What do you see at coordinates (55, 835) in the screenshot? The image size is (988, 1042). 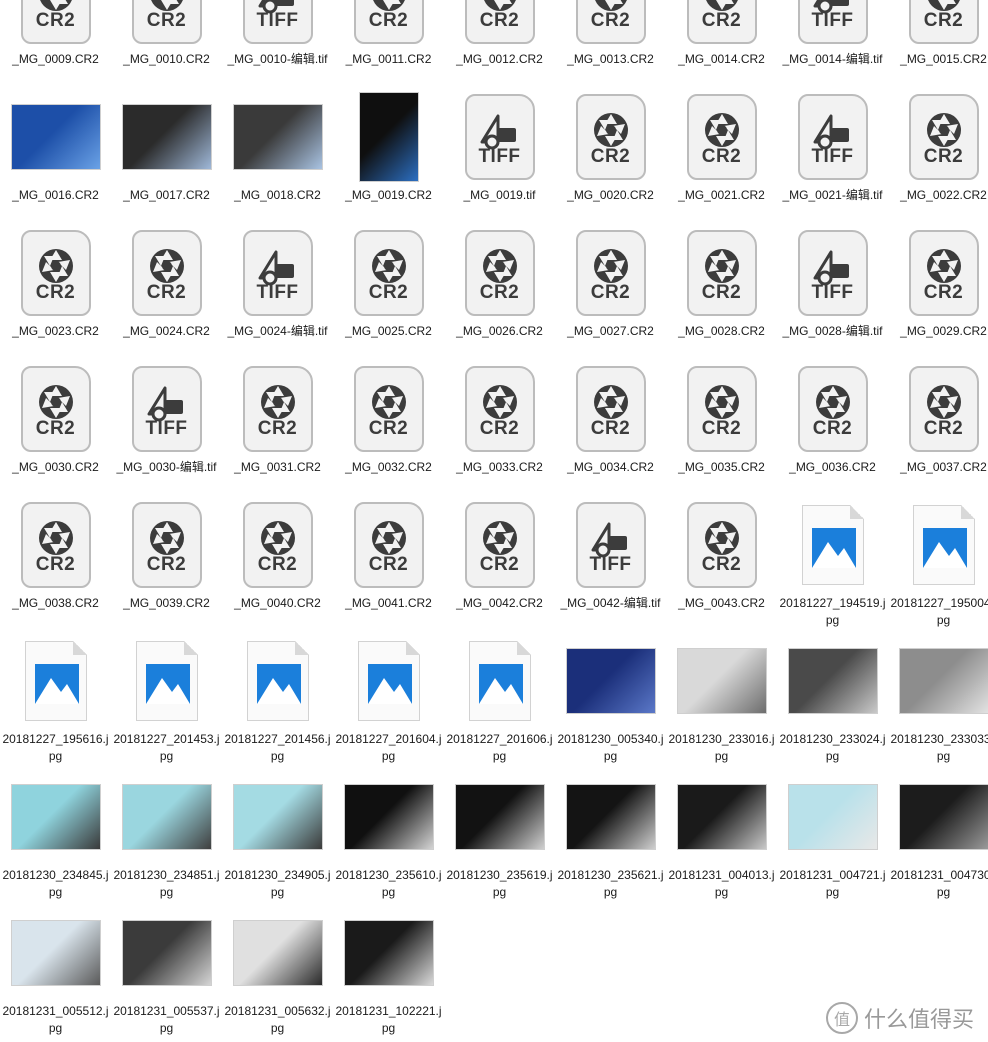 I see `file-item: 20181230_234845.jpg` at bounding box center [55, 835].